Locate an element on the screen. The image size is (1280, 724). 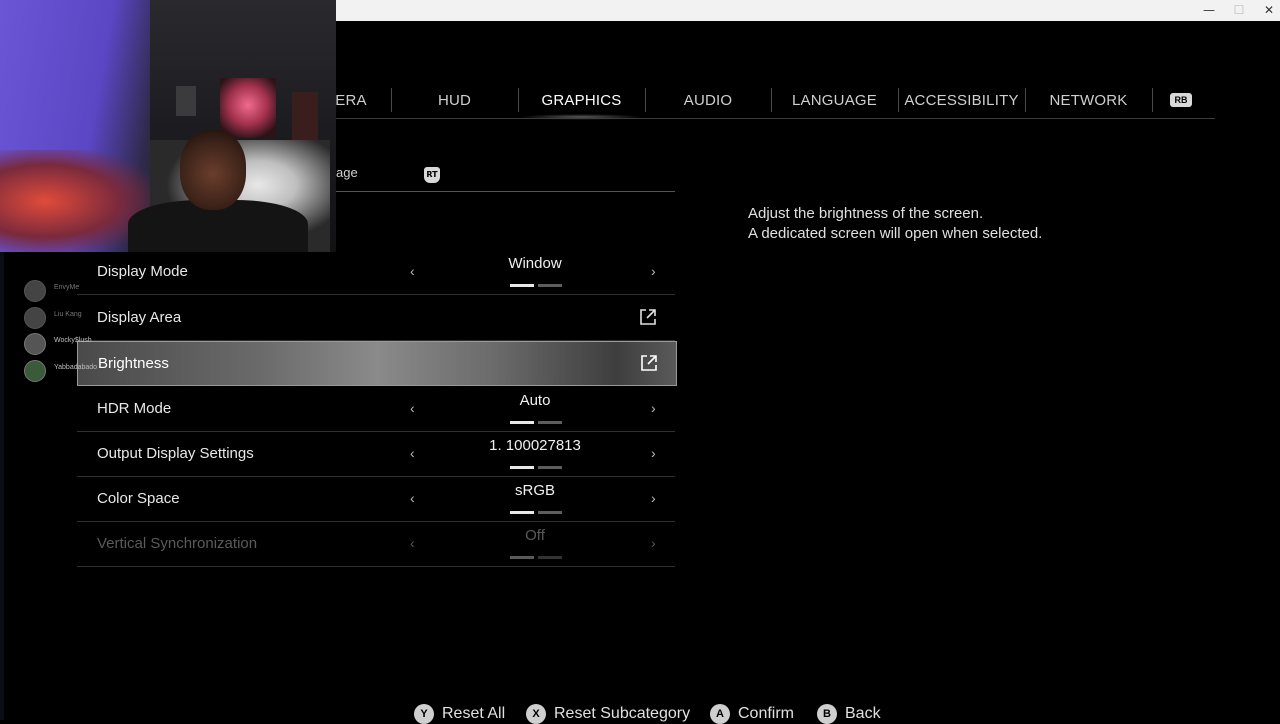
party-member: Wocky$lush is located at coordinates (102, 344).